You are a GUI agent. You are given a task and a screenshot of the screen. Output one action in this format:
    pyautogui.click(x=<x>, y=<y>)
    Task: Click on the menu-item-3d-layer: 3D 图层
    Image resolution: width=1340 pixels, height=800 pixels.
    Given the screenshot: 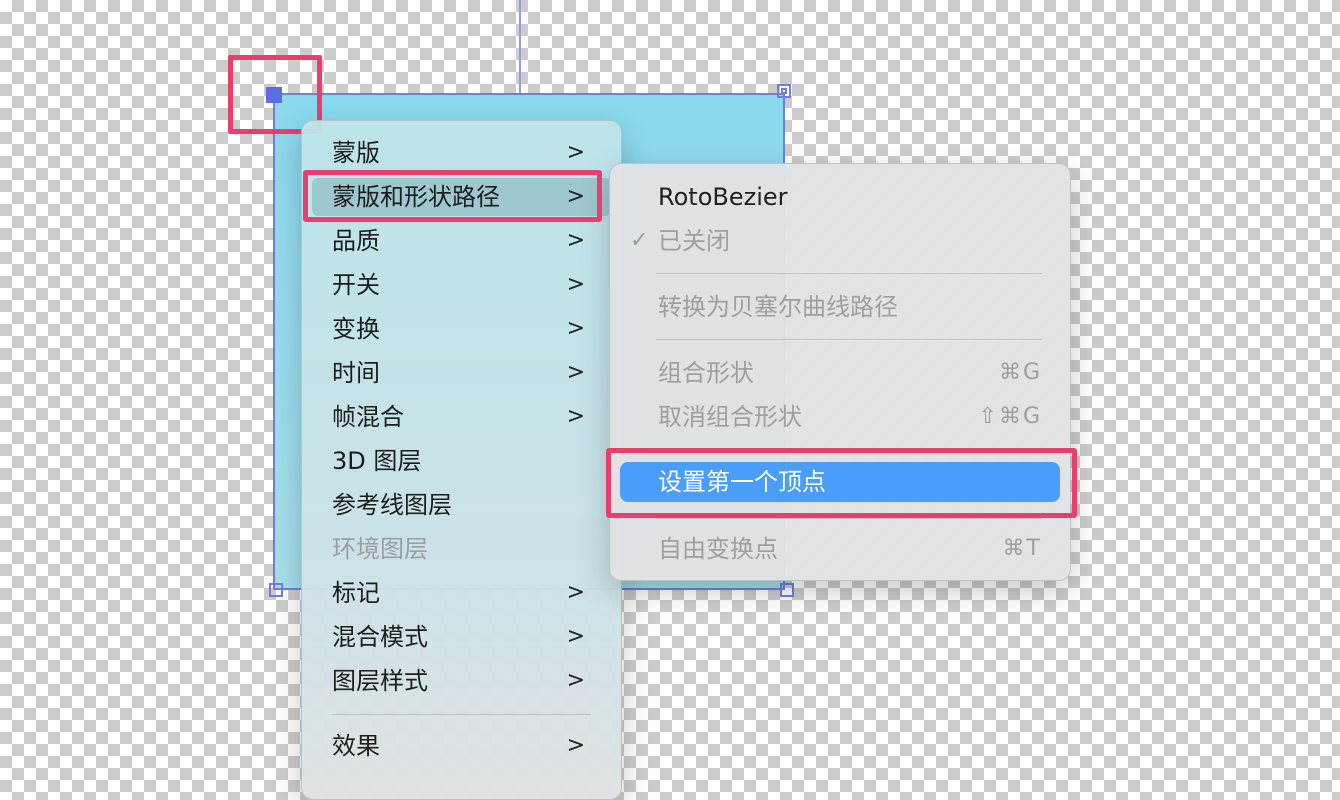 What is the action you would take?
    pyautogui.click(x=461, y=461)
    